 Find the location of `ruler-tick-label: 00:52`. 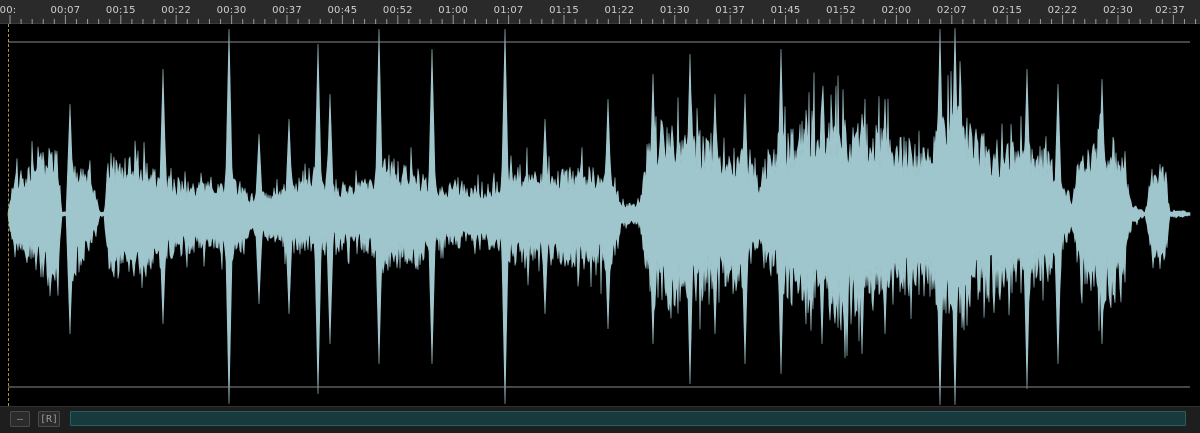

ruler-tick-label: 00:52 is located at coordinates (397, 10).